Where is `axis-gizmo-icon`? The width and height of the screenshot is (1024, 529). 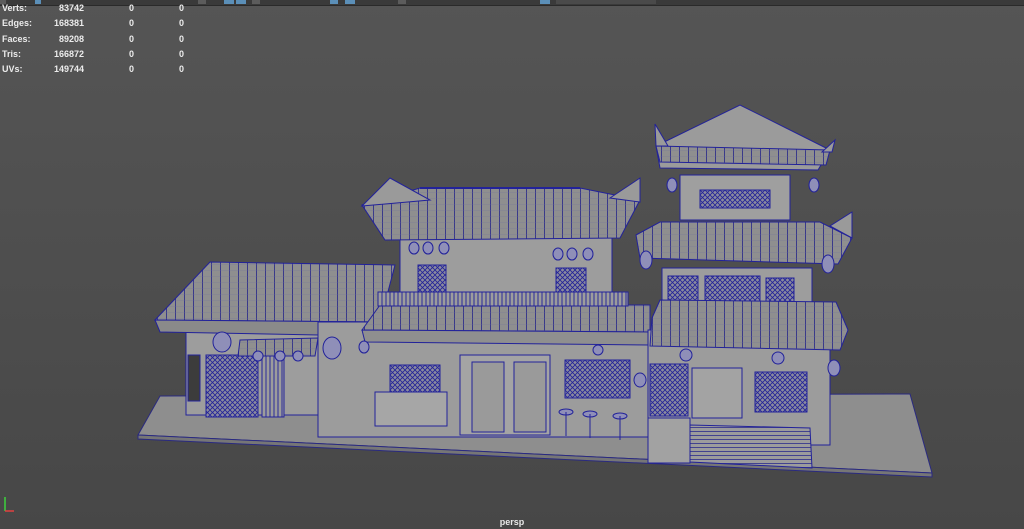
axis-gizmo-icon is located at coordinates (9, 504).